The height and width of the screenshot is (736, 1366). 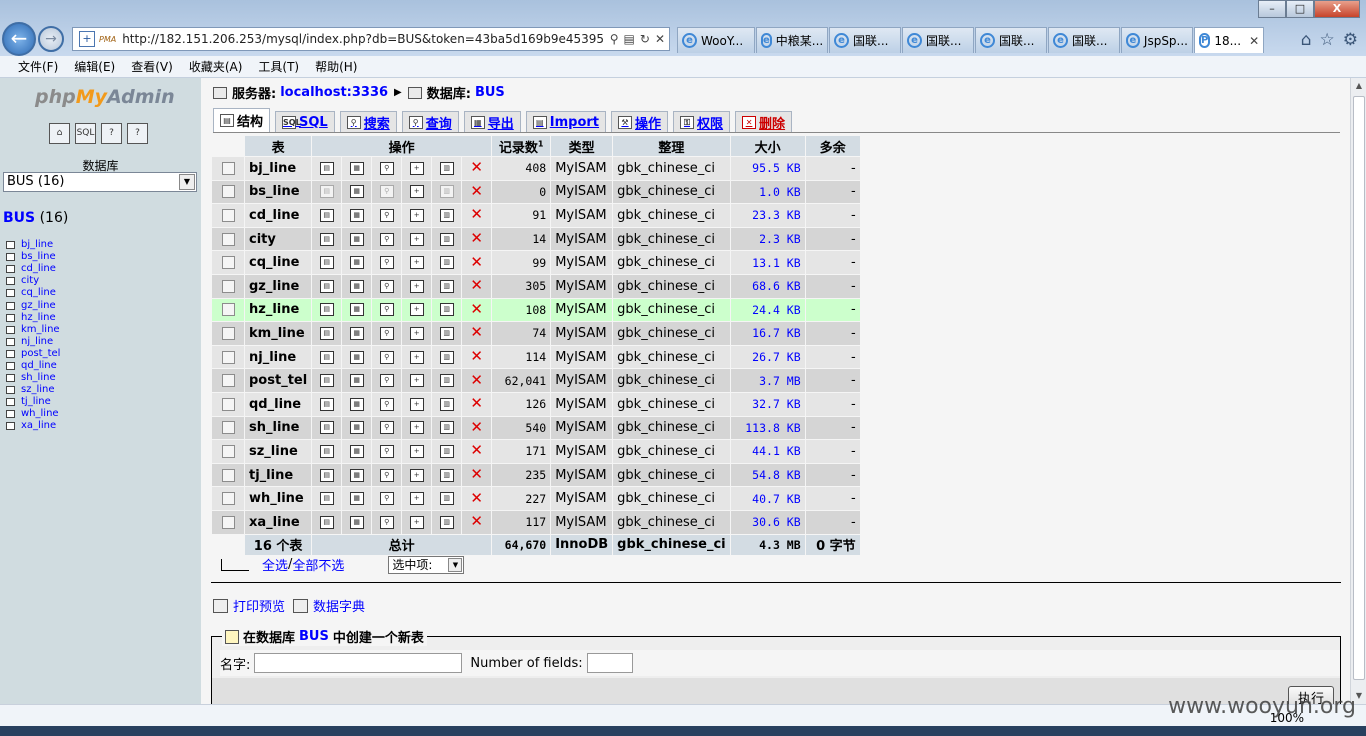 What do you see at coordinates (1272, 9) in the screenshot?
I see `minimize-button: –` at bounding box center [1272, 9].